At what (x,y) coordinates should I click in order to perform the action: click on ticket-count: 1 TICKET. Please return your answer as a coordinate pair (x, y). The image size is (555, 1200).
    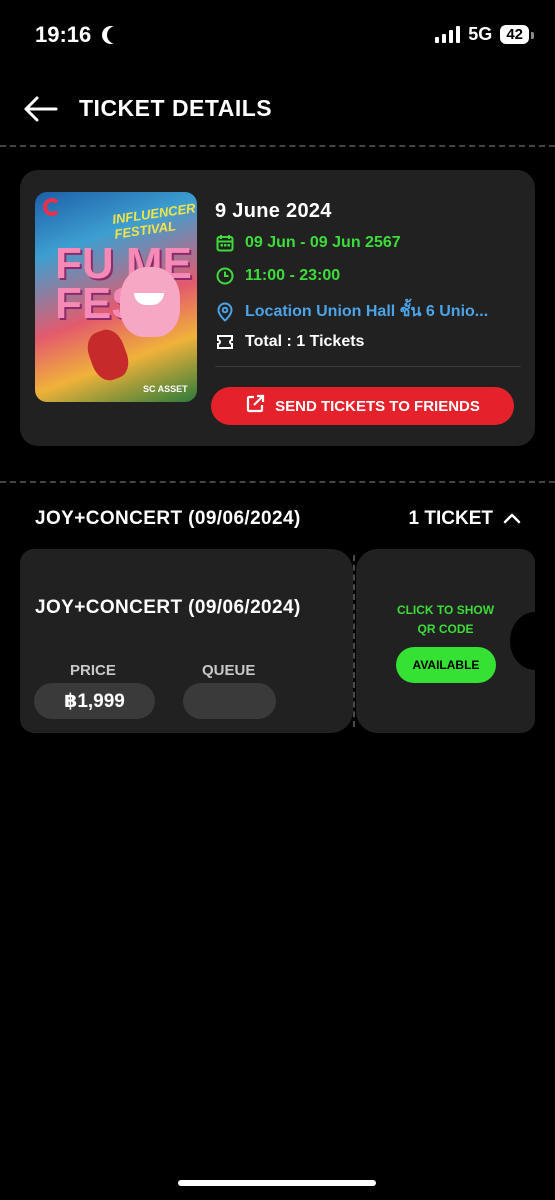
    Looking at the image, I should click on (465, 519).